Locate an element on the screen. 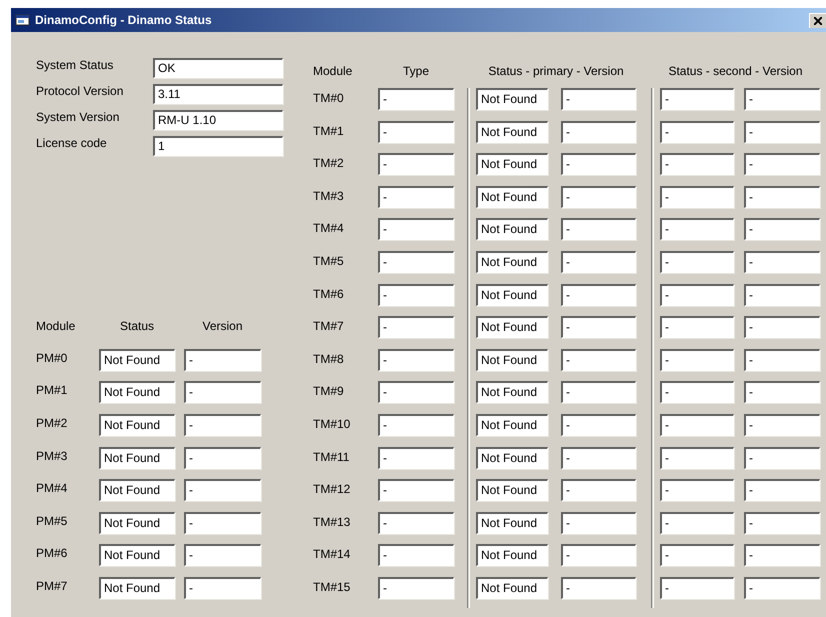  text-field: OK is located at coordinates (218, 68).